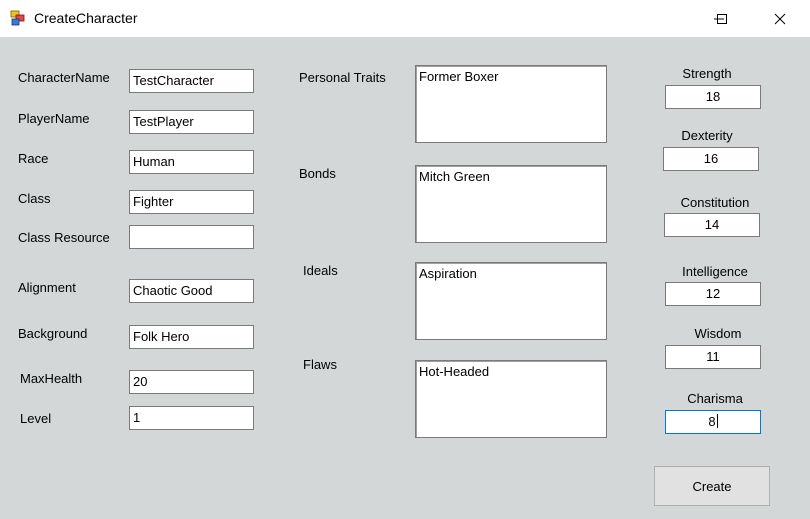 The image size is (810, 519). What do you see at coordinates (191, 122) in the screenshot?
I see `player-name-field: TestPlayer` at bounding box center [191, 122].